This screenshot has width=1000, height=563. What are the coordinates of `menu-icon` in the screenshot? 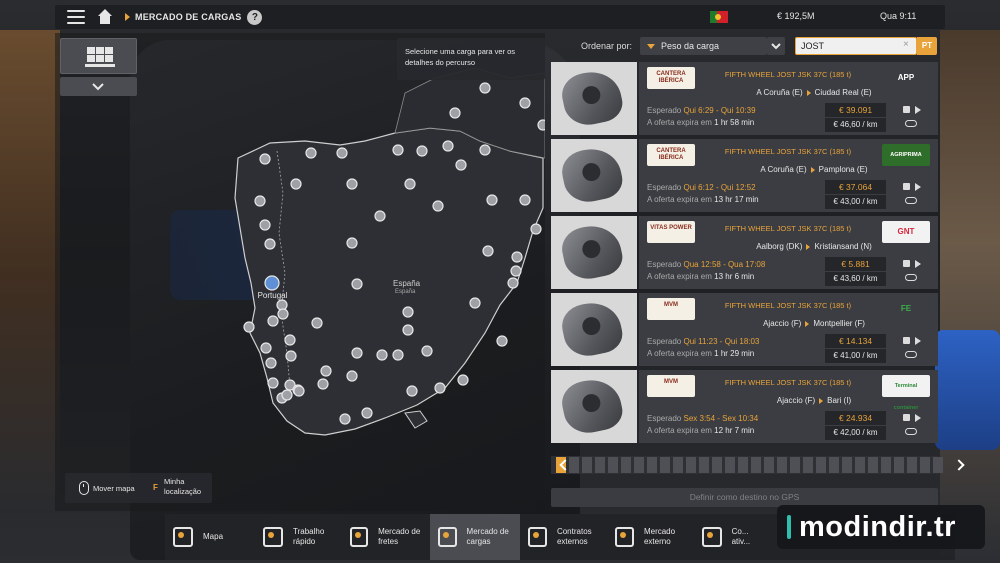 It's located at (76, 17).